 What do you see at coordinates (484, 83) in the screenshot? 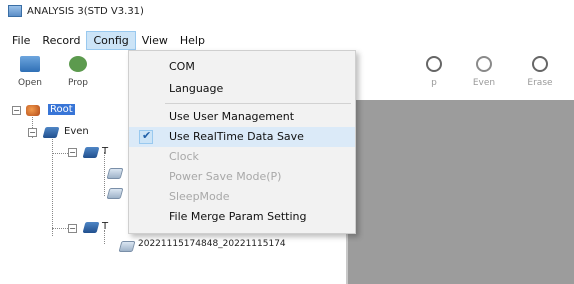
I see `event-button-label: Even` at bounding box center [484, 83].